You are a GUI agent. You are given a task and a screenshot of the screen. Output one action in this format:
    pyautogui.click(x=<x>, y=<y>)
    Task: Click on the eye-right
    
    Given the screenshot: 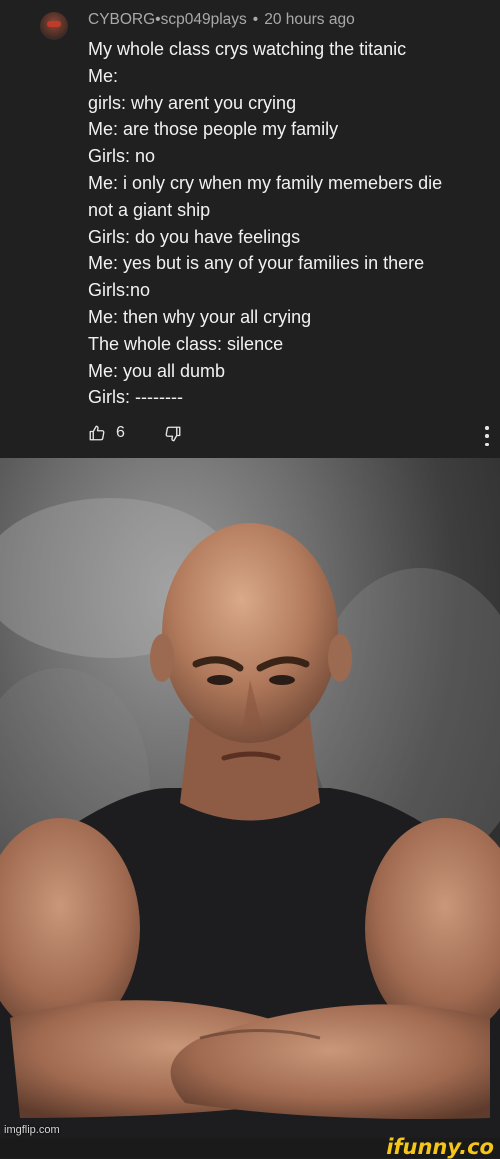 What is the action you would take?
    pyautogui.click(x=282, y=680)
    